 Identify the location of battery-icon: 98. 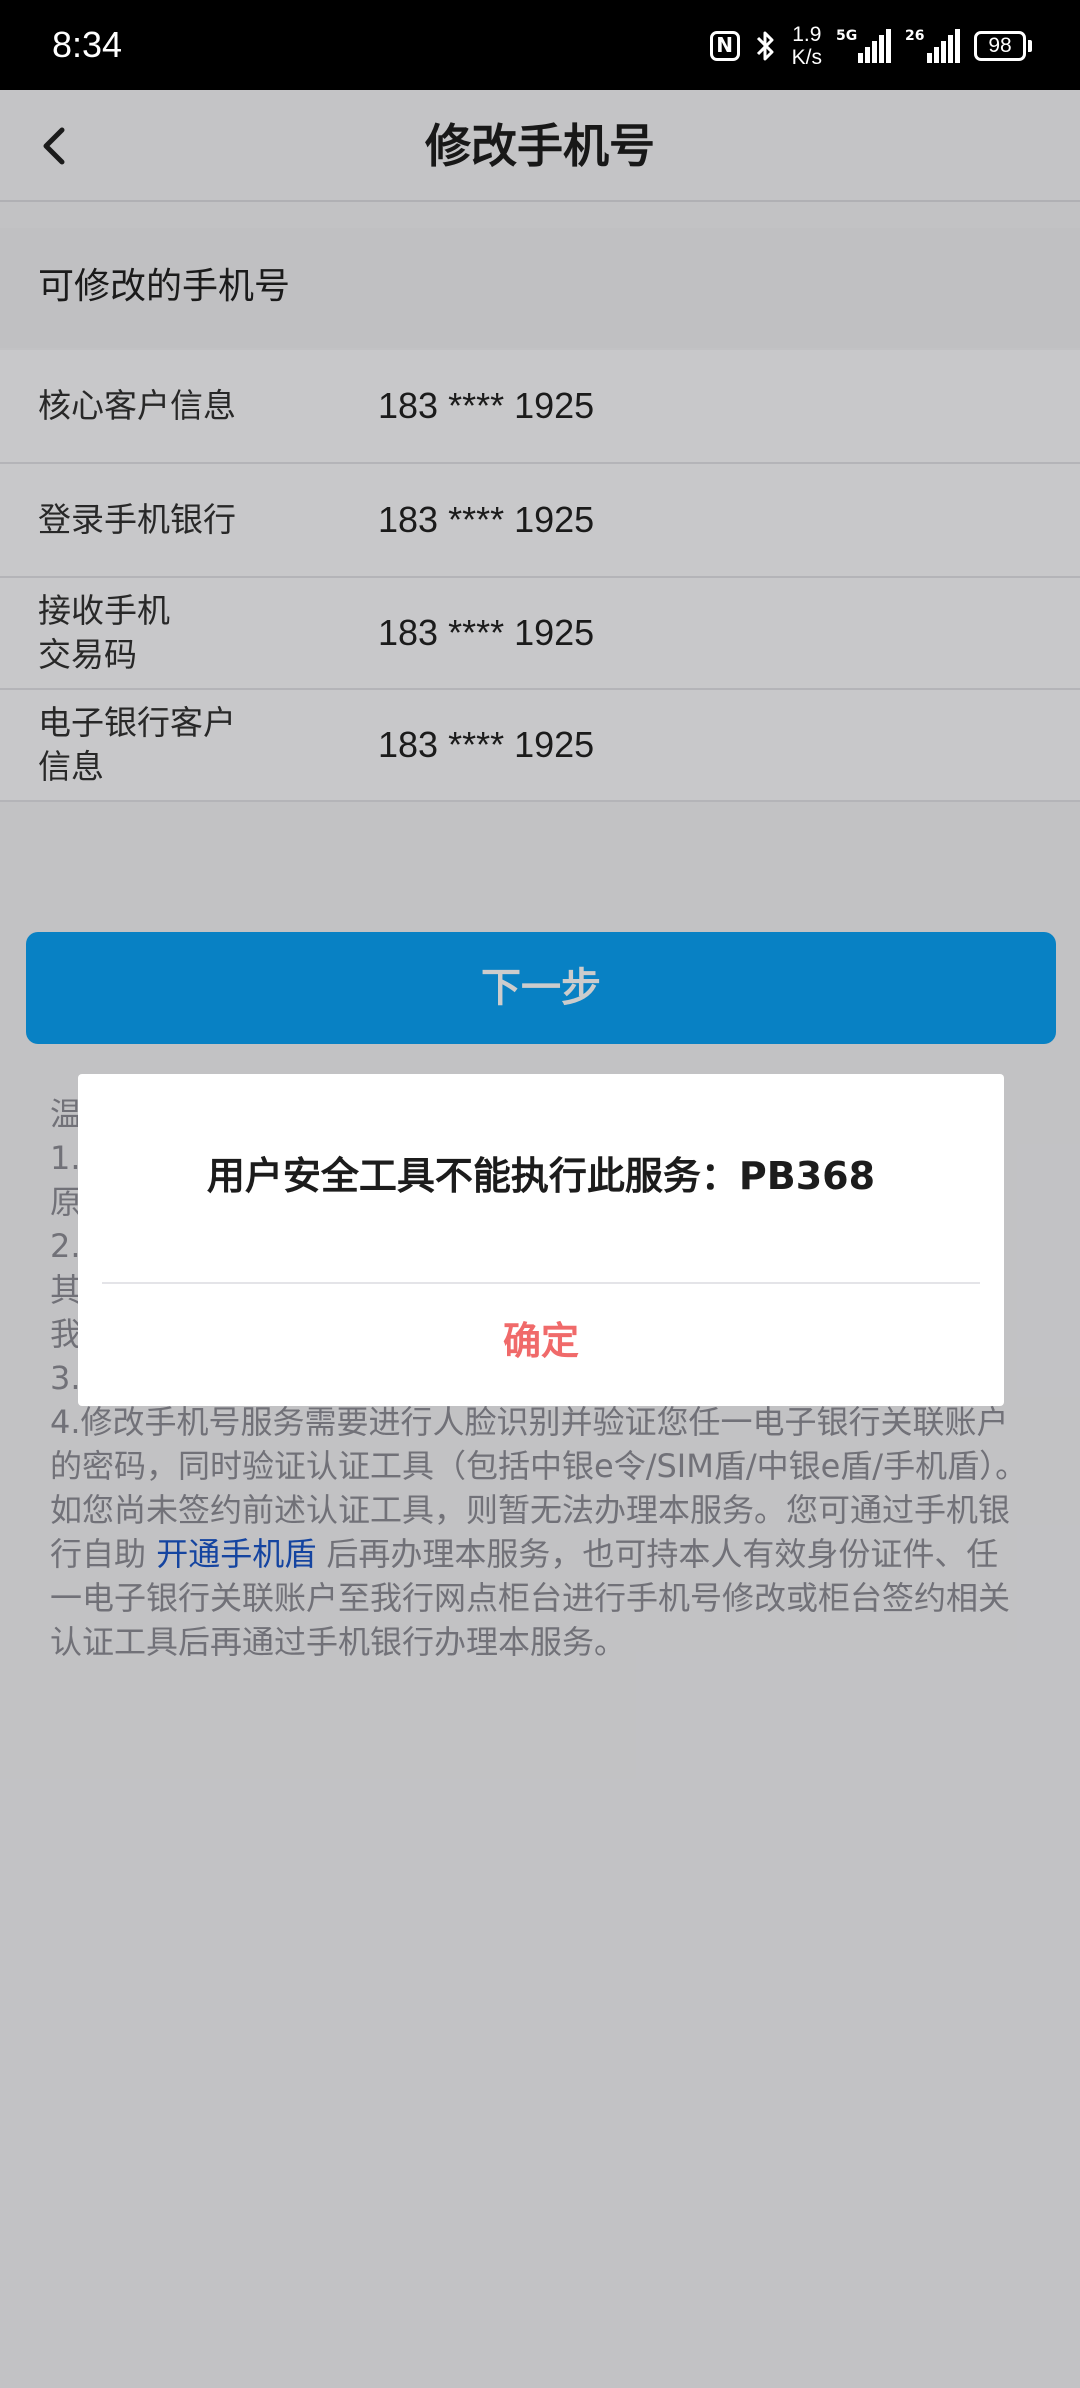
(1003, 46).